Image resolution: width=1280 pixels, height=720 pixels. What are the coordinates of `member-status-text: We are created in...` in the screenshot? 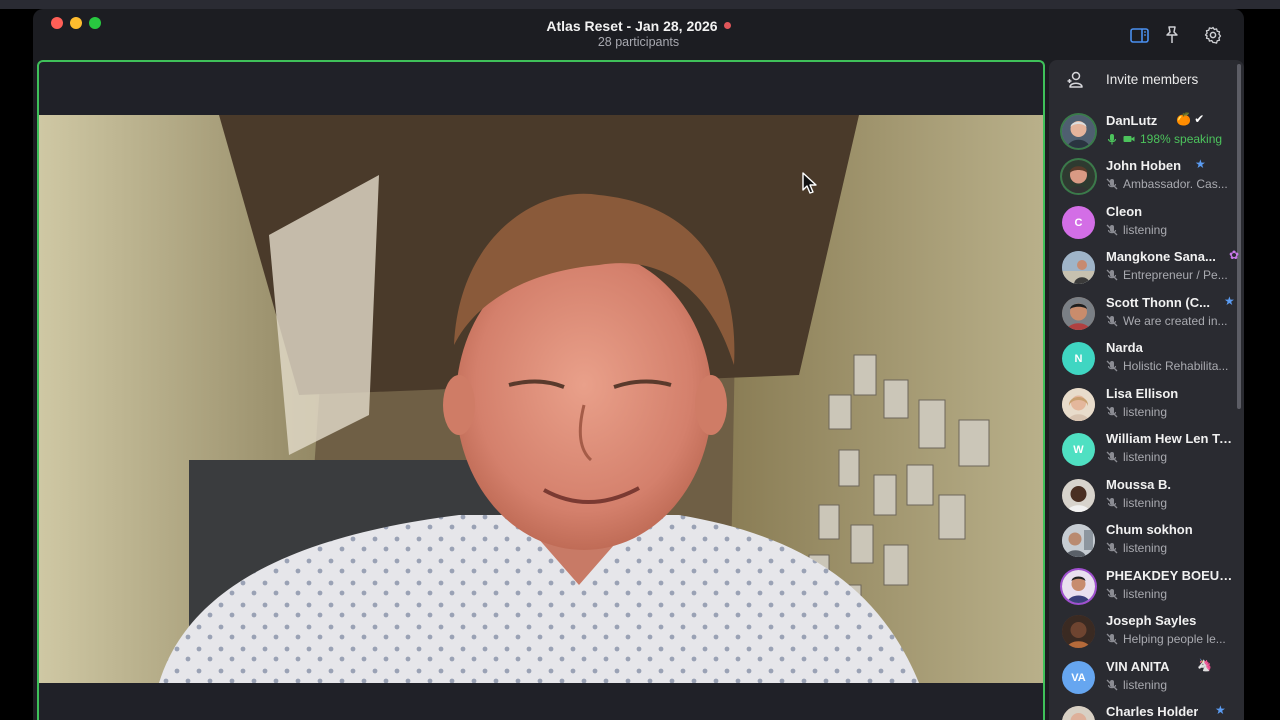 It's located at (1175, 321).